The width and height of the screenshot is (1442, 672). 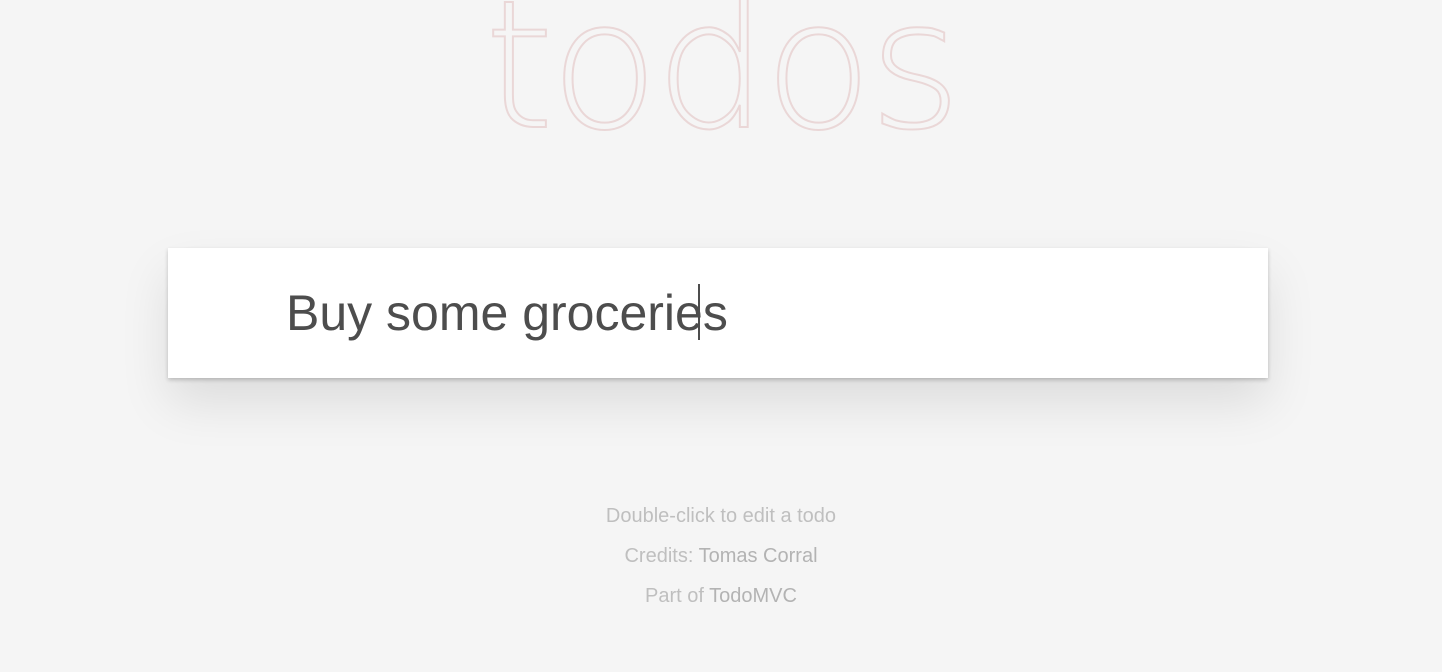 I want to click on todo-panel, so click(x=718, y=313).